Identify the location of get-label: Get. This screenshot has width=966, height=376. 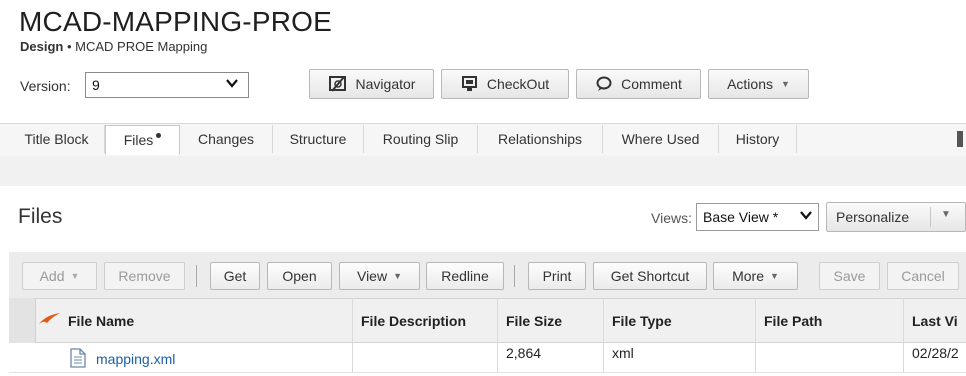
(235, 276).